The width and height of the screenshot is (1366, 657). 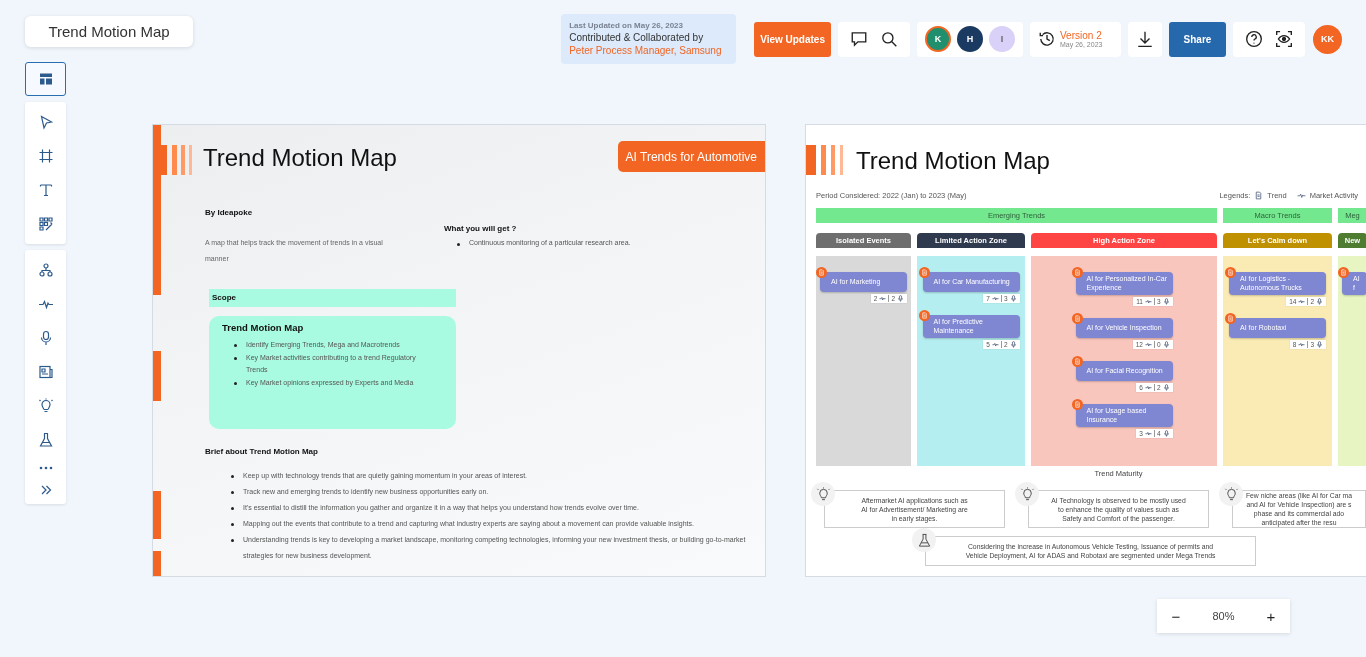 What do you see at coordinates (45, 156) in the screenshot?
I see `frame-icon` at bounding box center [45, 156].